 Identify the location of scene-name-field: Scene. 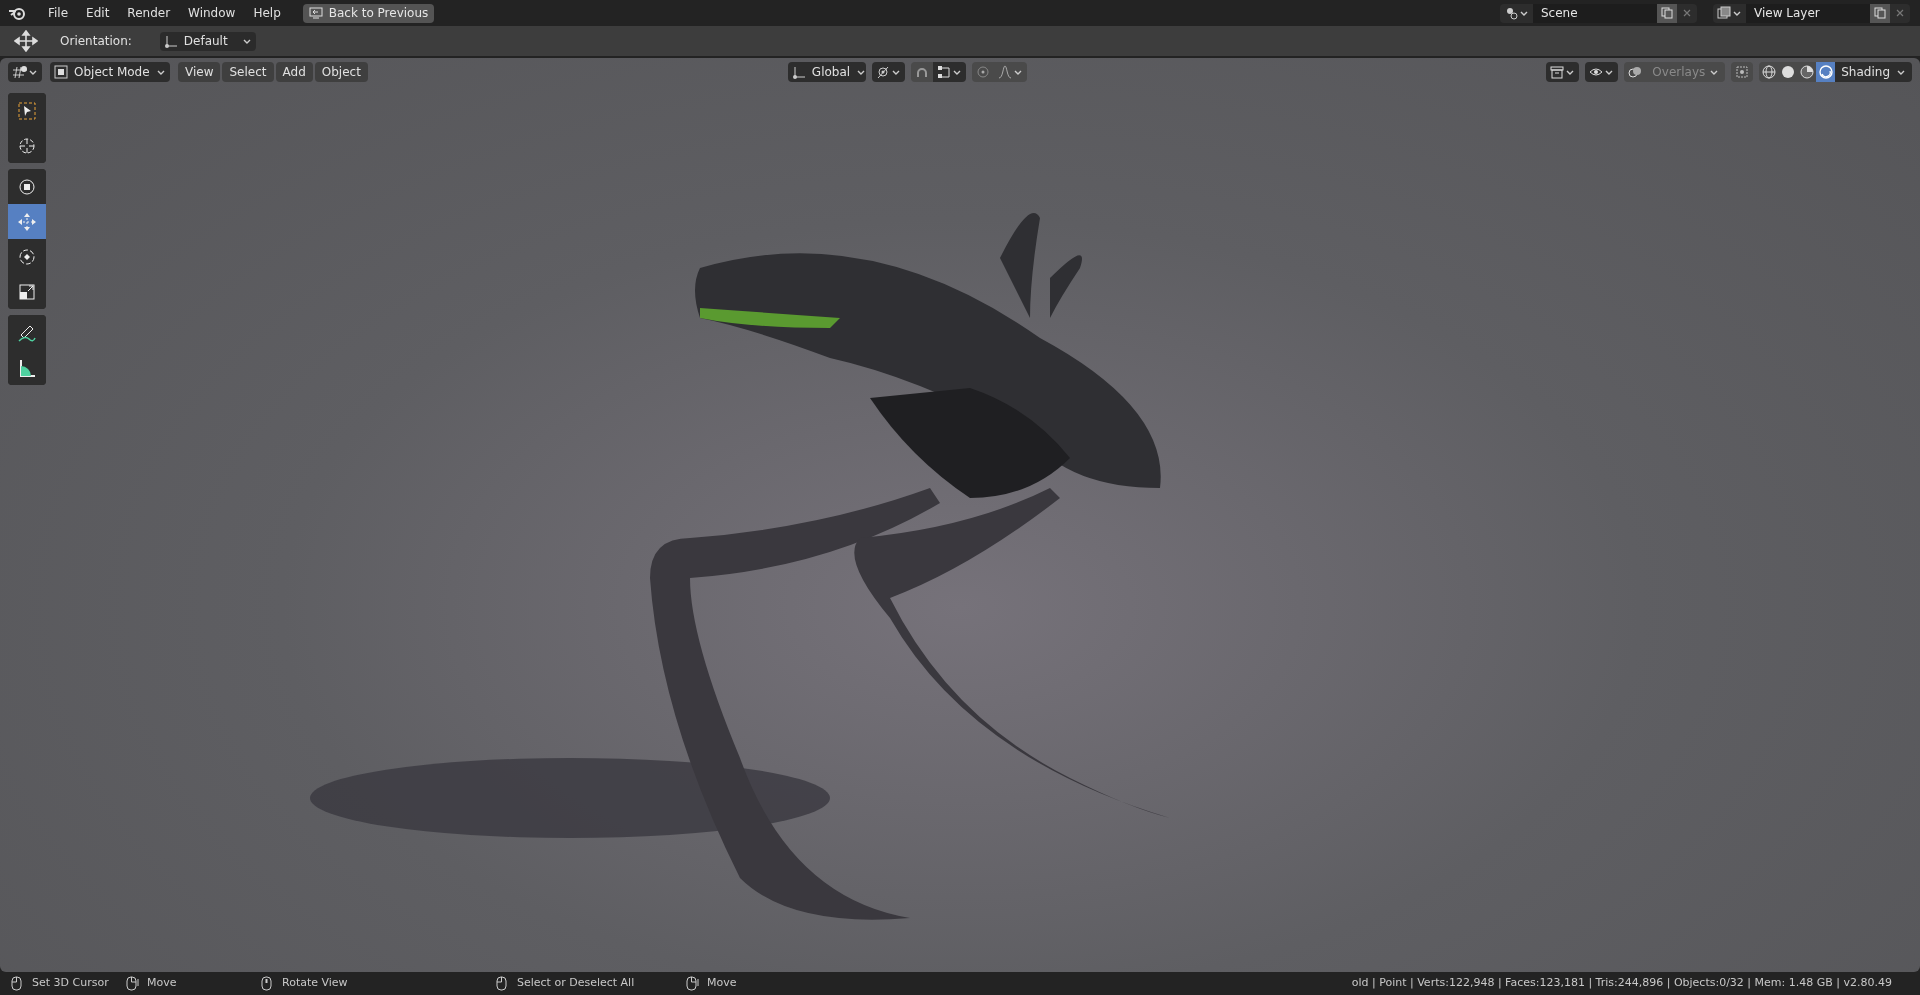
(1595, 13).